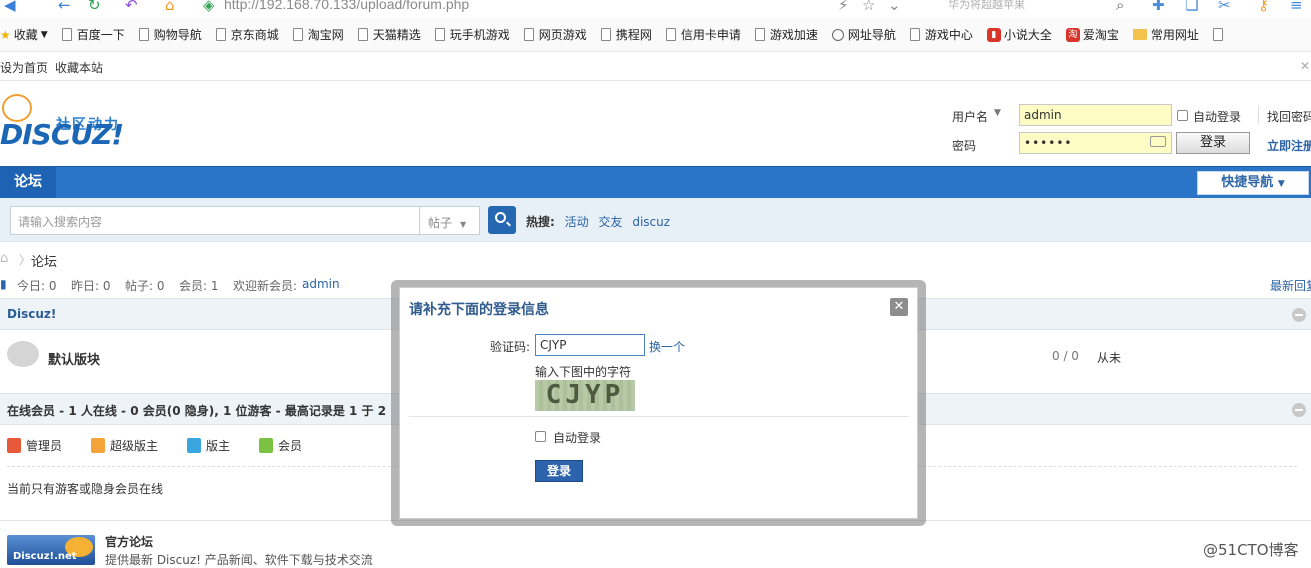  Describe the element at coordinates (559, 471) in the screenshot. I see `dialog-login-button: 登录` at that location.